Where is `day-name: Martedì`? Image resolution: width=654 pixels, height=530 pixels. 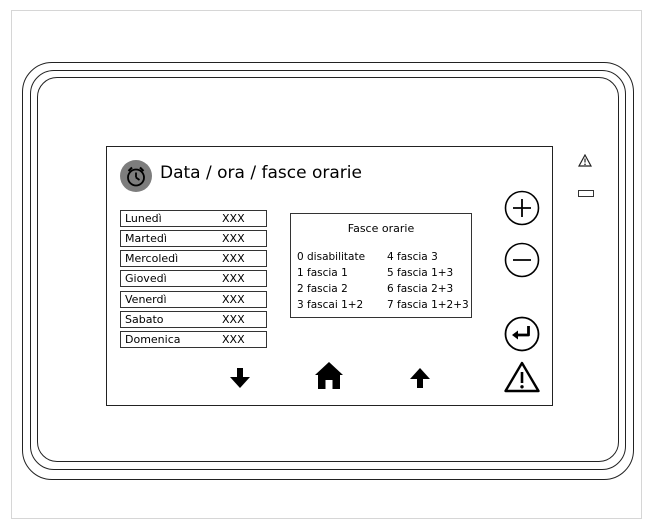
day-name: Martedì is located at coordinates (146, 238).